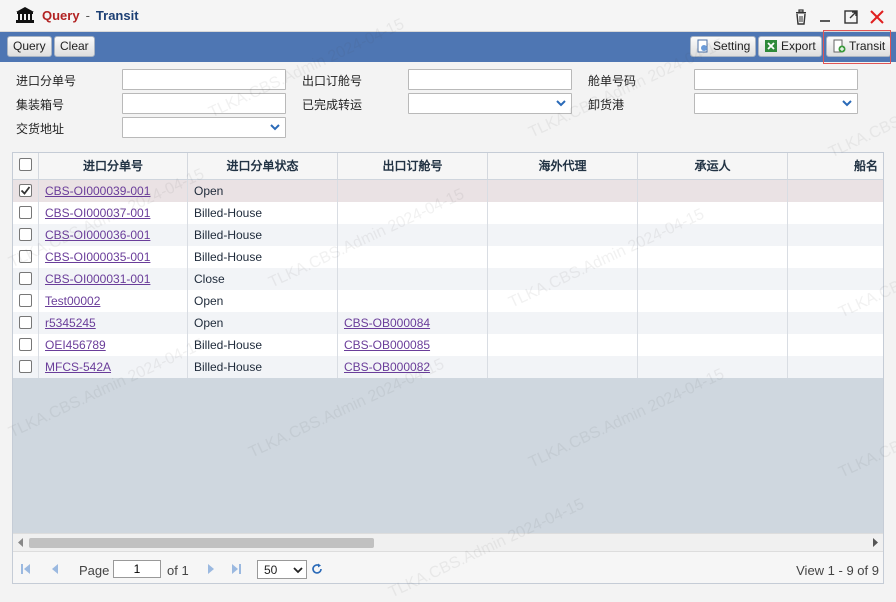  I want to click on page-label: Page, so click(94, 570).